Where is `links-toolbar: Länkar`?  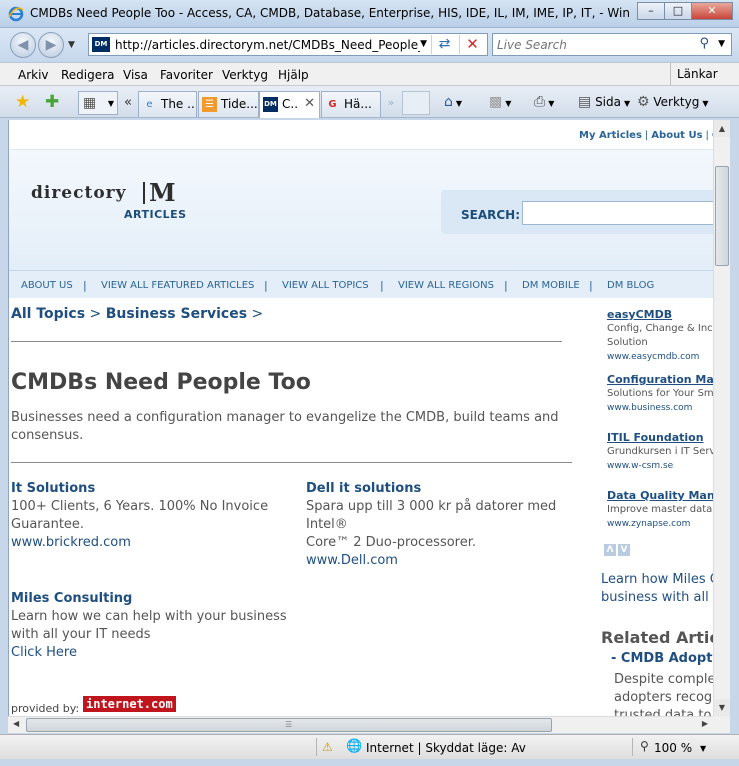 links-toolbar: Länkar is located at coordinates (704, 74).